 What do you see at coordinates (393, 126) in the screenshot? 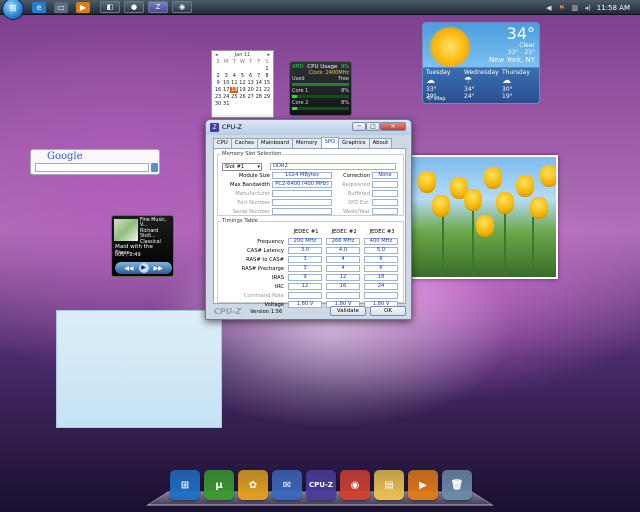
I see `close-button: ✕` at bounding box center [393, 126].